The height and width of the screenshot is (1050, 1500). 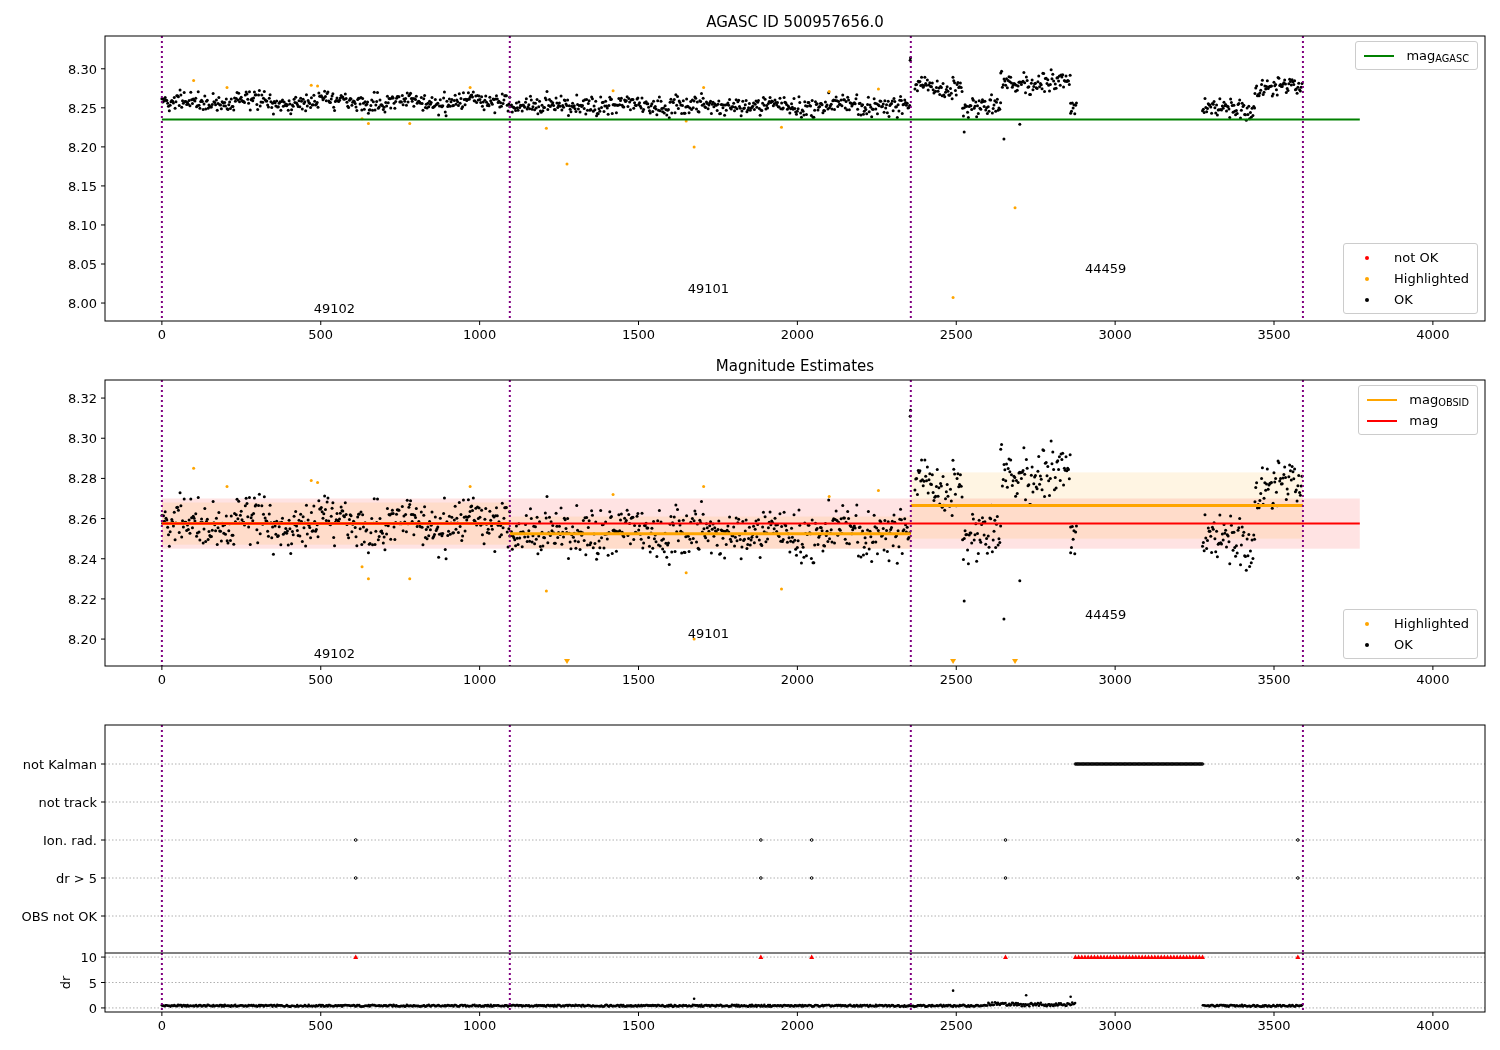 I want to click on tick-label: 8.24, so click(x=82, y=559).